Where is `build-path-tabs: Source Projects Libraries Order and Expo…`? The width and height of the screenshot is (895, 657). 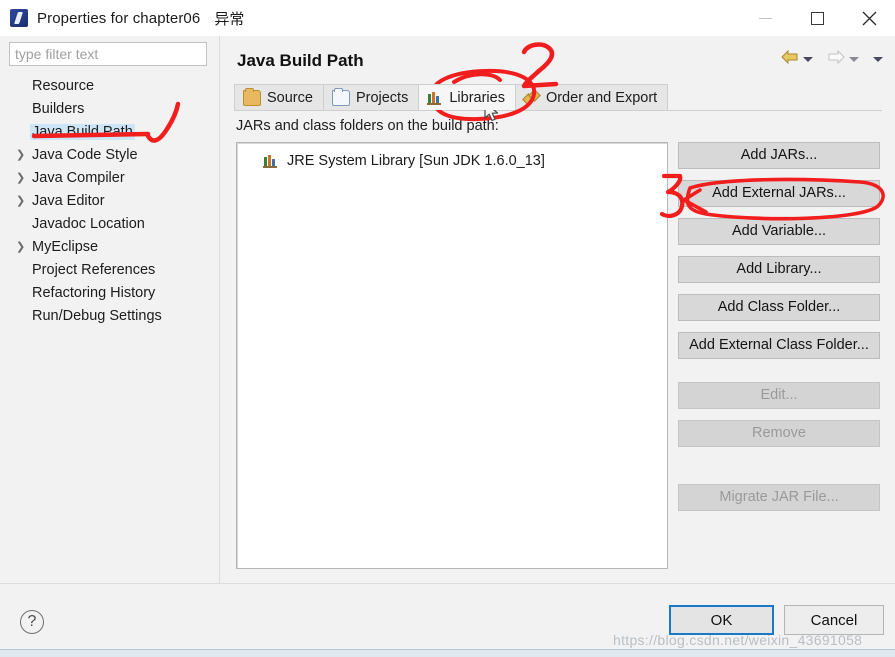 build-path-tabs: Source Projects Libraries Order and Expo… is located at coordinates (558, 97).